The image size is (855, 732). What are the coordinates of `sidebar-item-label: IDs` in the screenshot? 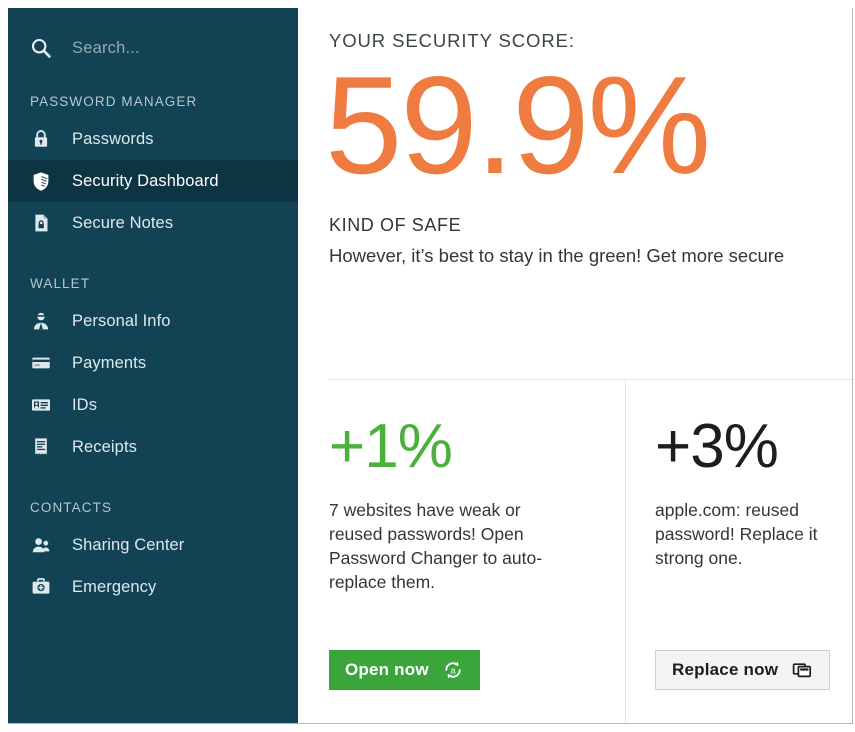 It's located at (85, 404).